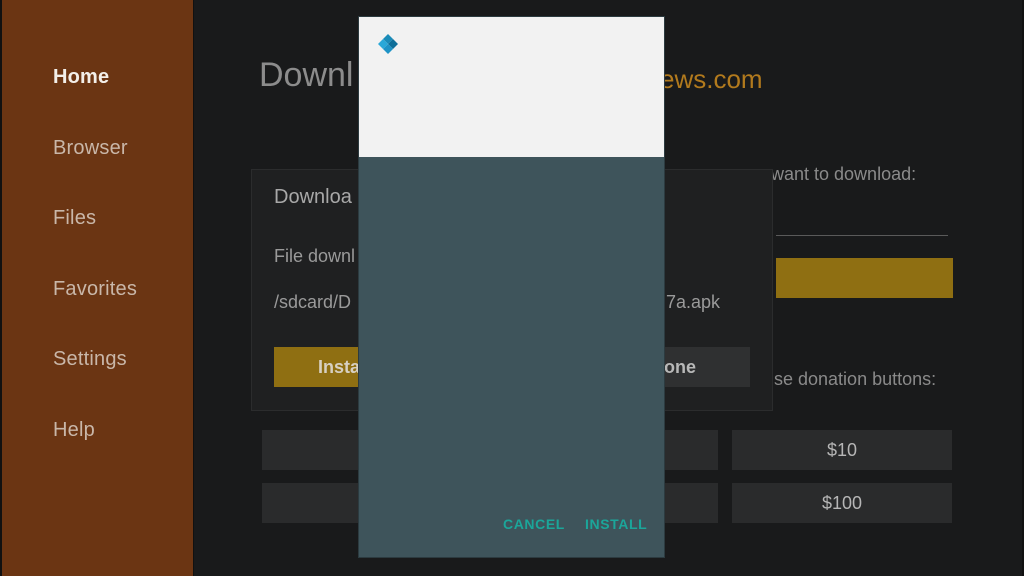 The image size is (1024, 576). I want to click on cancel-button: CANCEL, so click(534, 524).